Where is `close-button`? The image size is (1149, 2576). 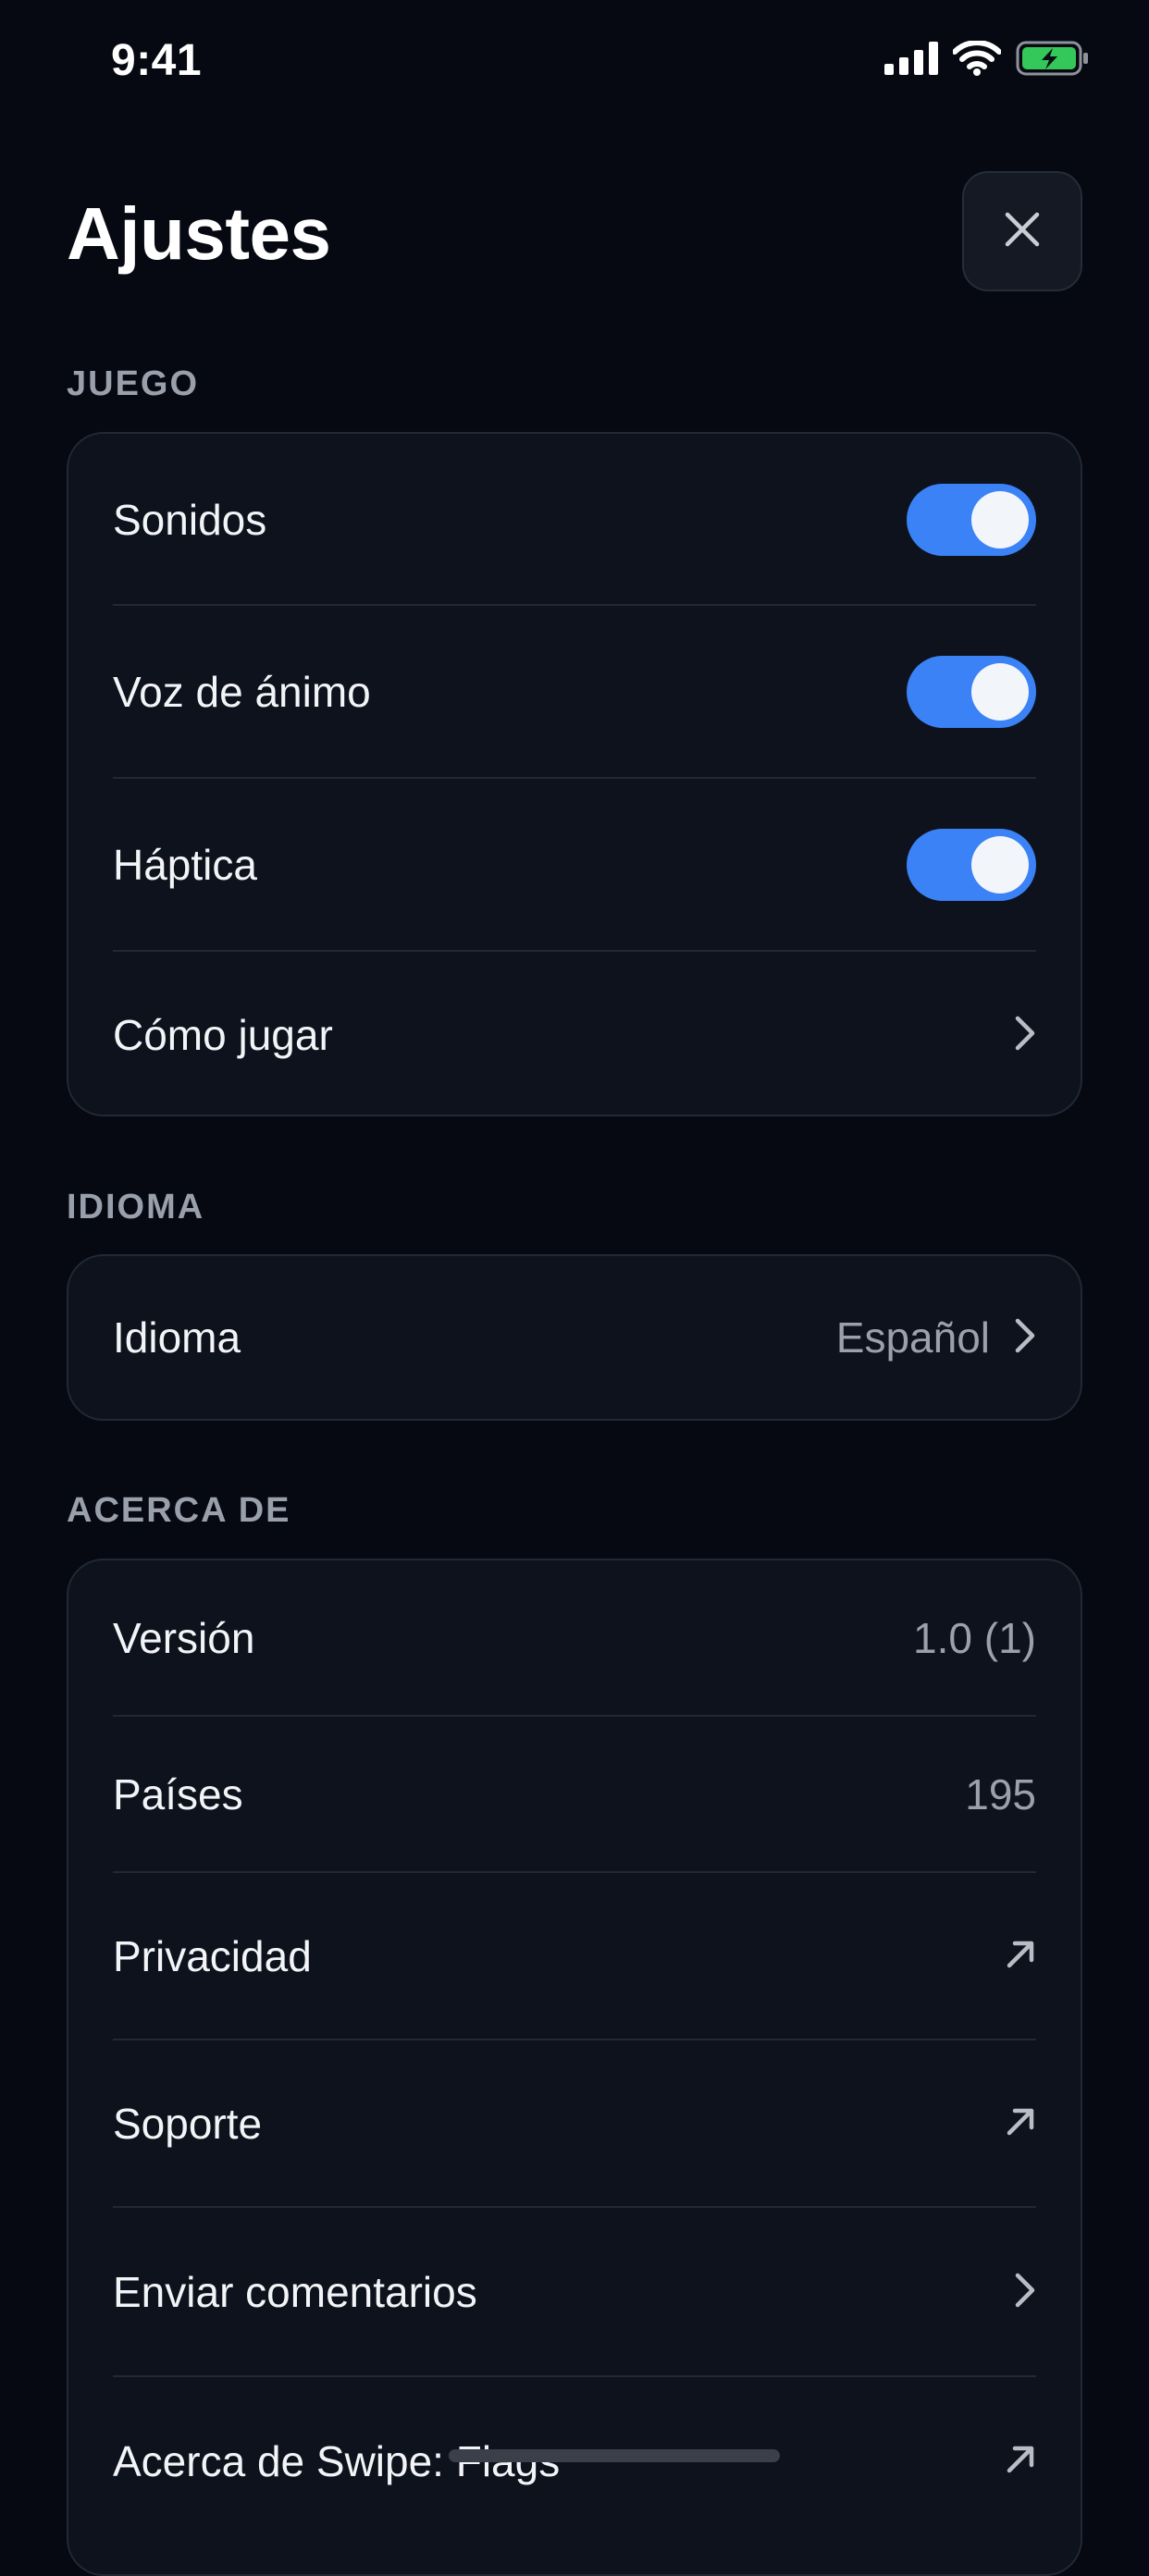 close-button is located at coordinates (1022, 231).